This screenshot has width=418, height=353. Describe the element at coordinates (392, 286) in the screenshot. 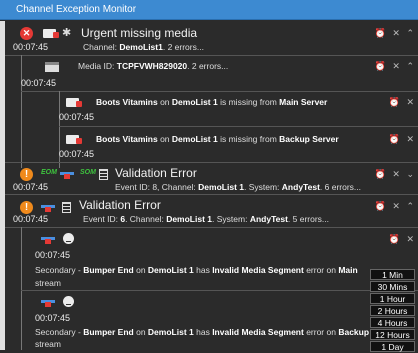

I see `snooze-option: 30 Mins` at that location.